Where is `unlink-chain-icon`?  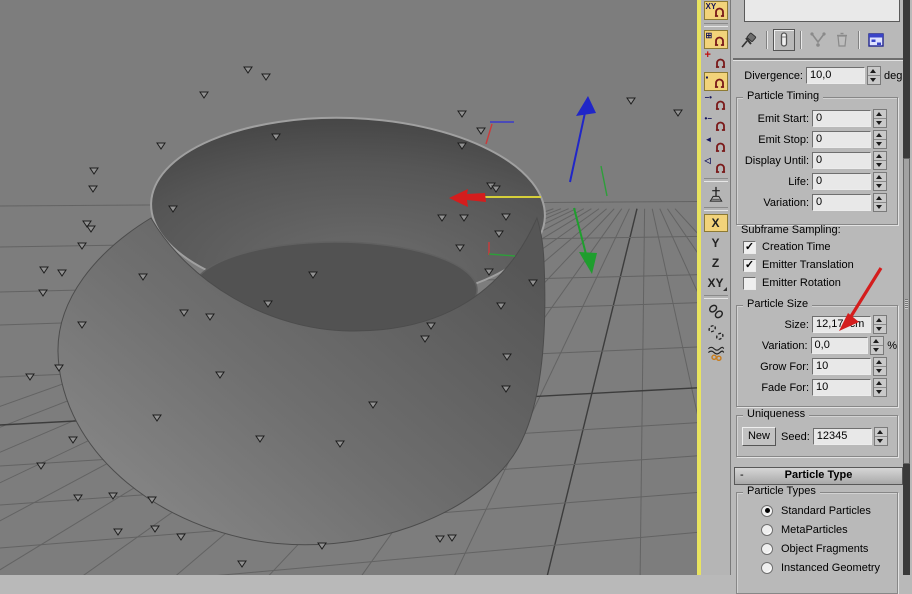
unlink-chain-icon is located at coordinates (715, 332).